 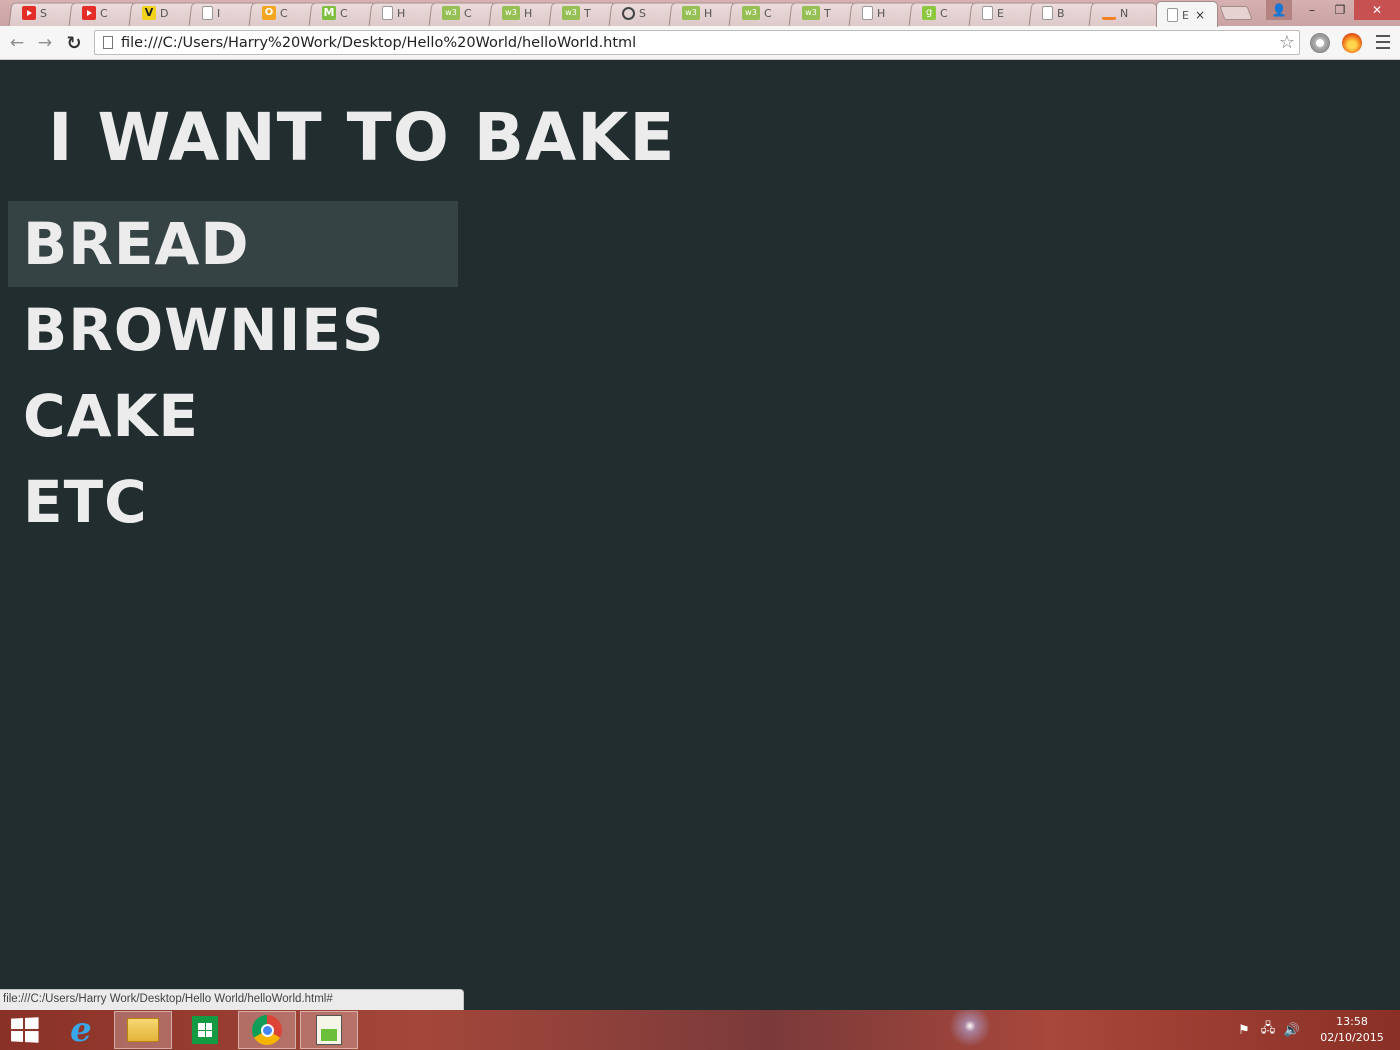 What do you see at coordinates (17, 43) in the screenshot?
I see `back-button: ←` at bounding box center [17, 43].